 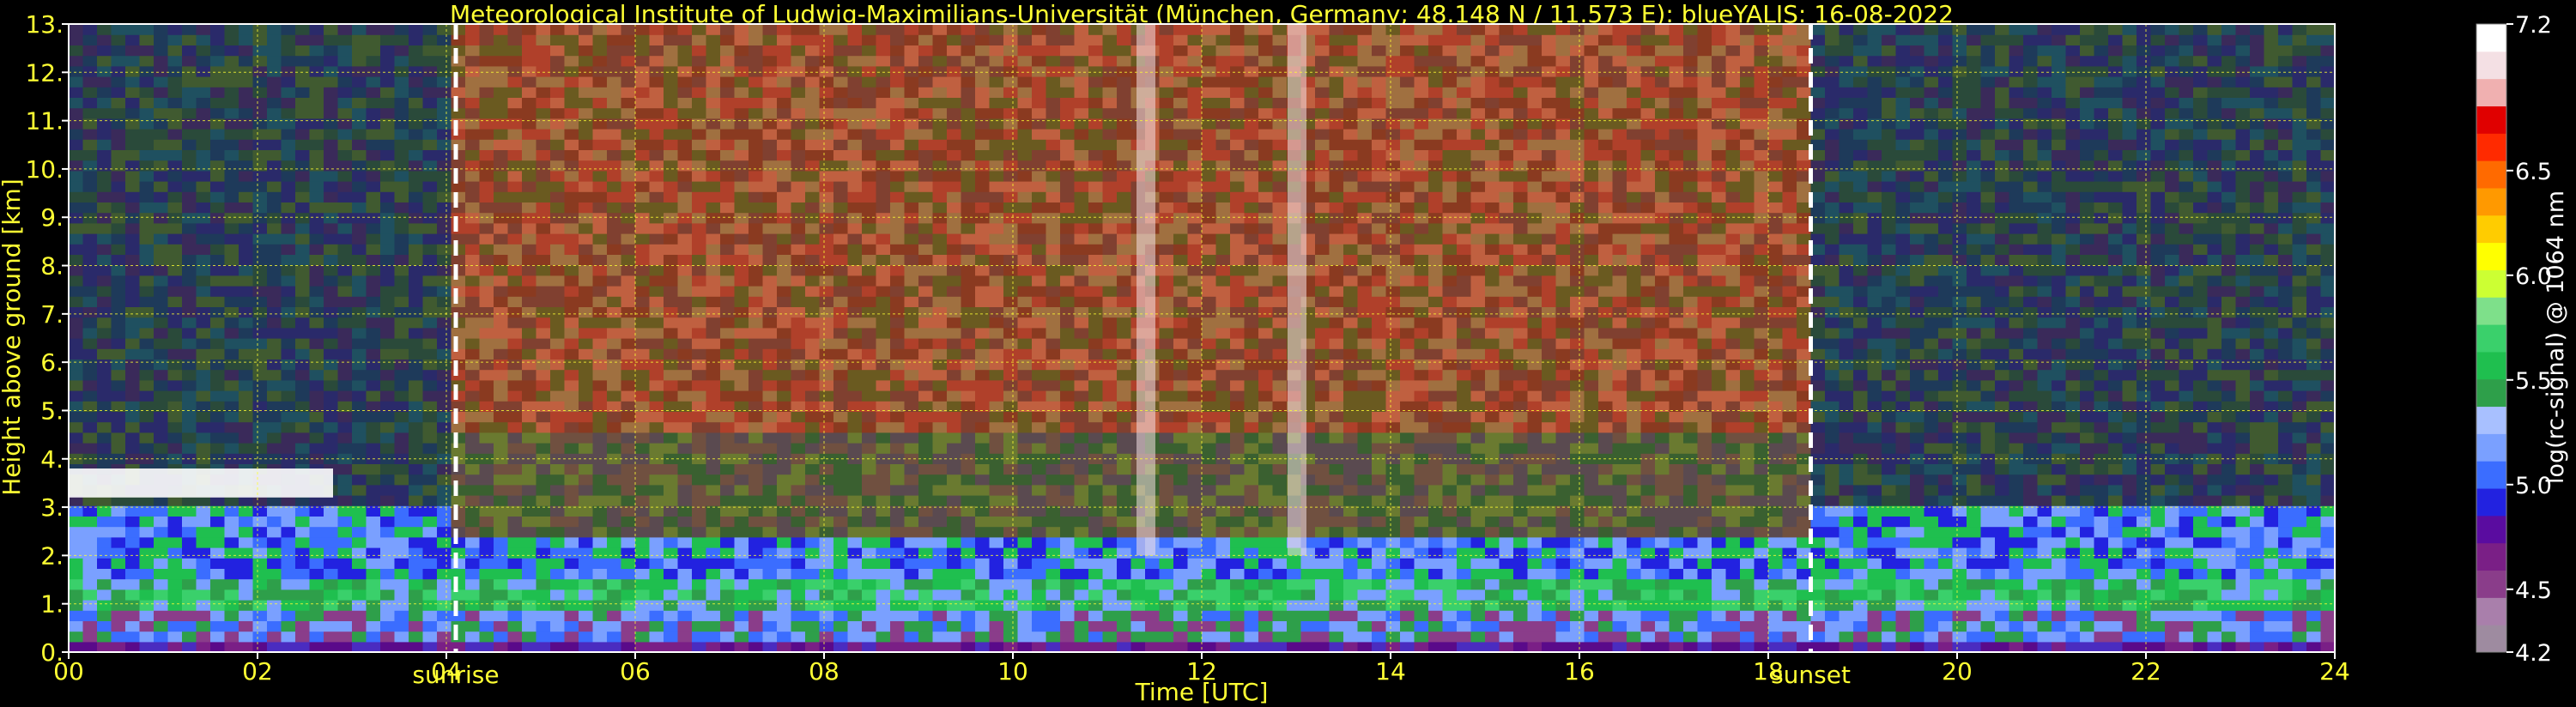 I want to click on colorbar-tick-label: 4.5, so click(x=2533, y=590).